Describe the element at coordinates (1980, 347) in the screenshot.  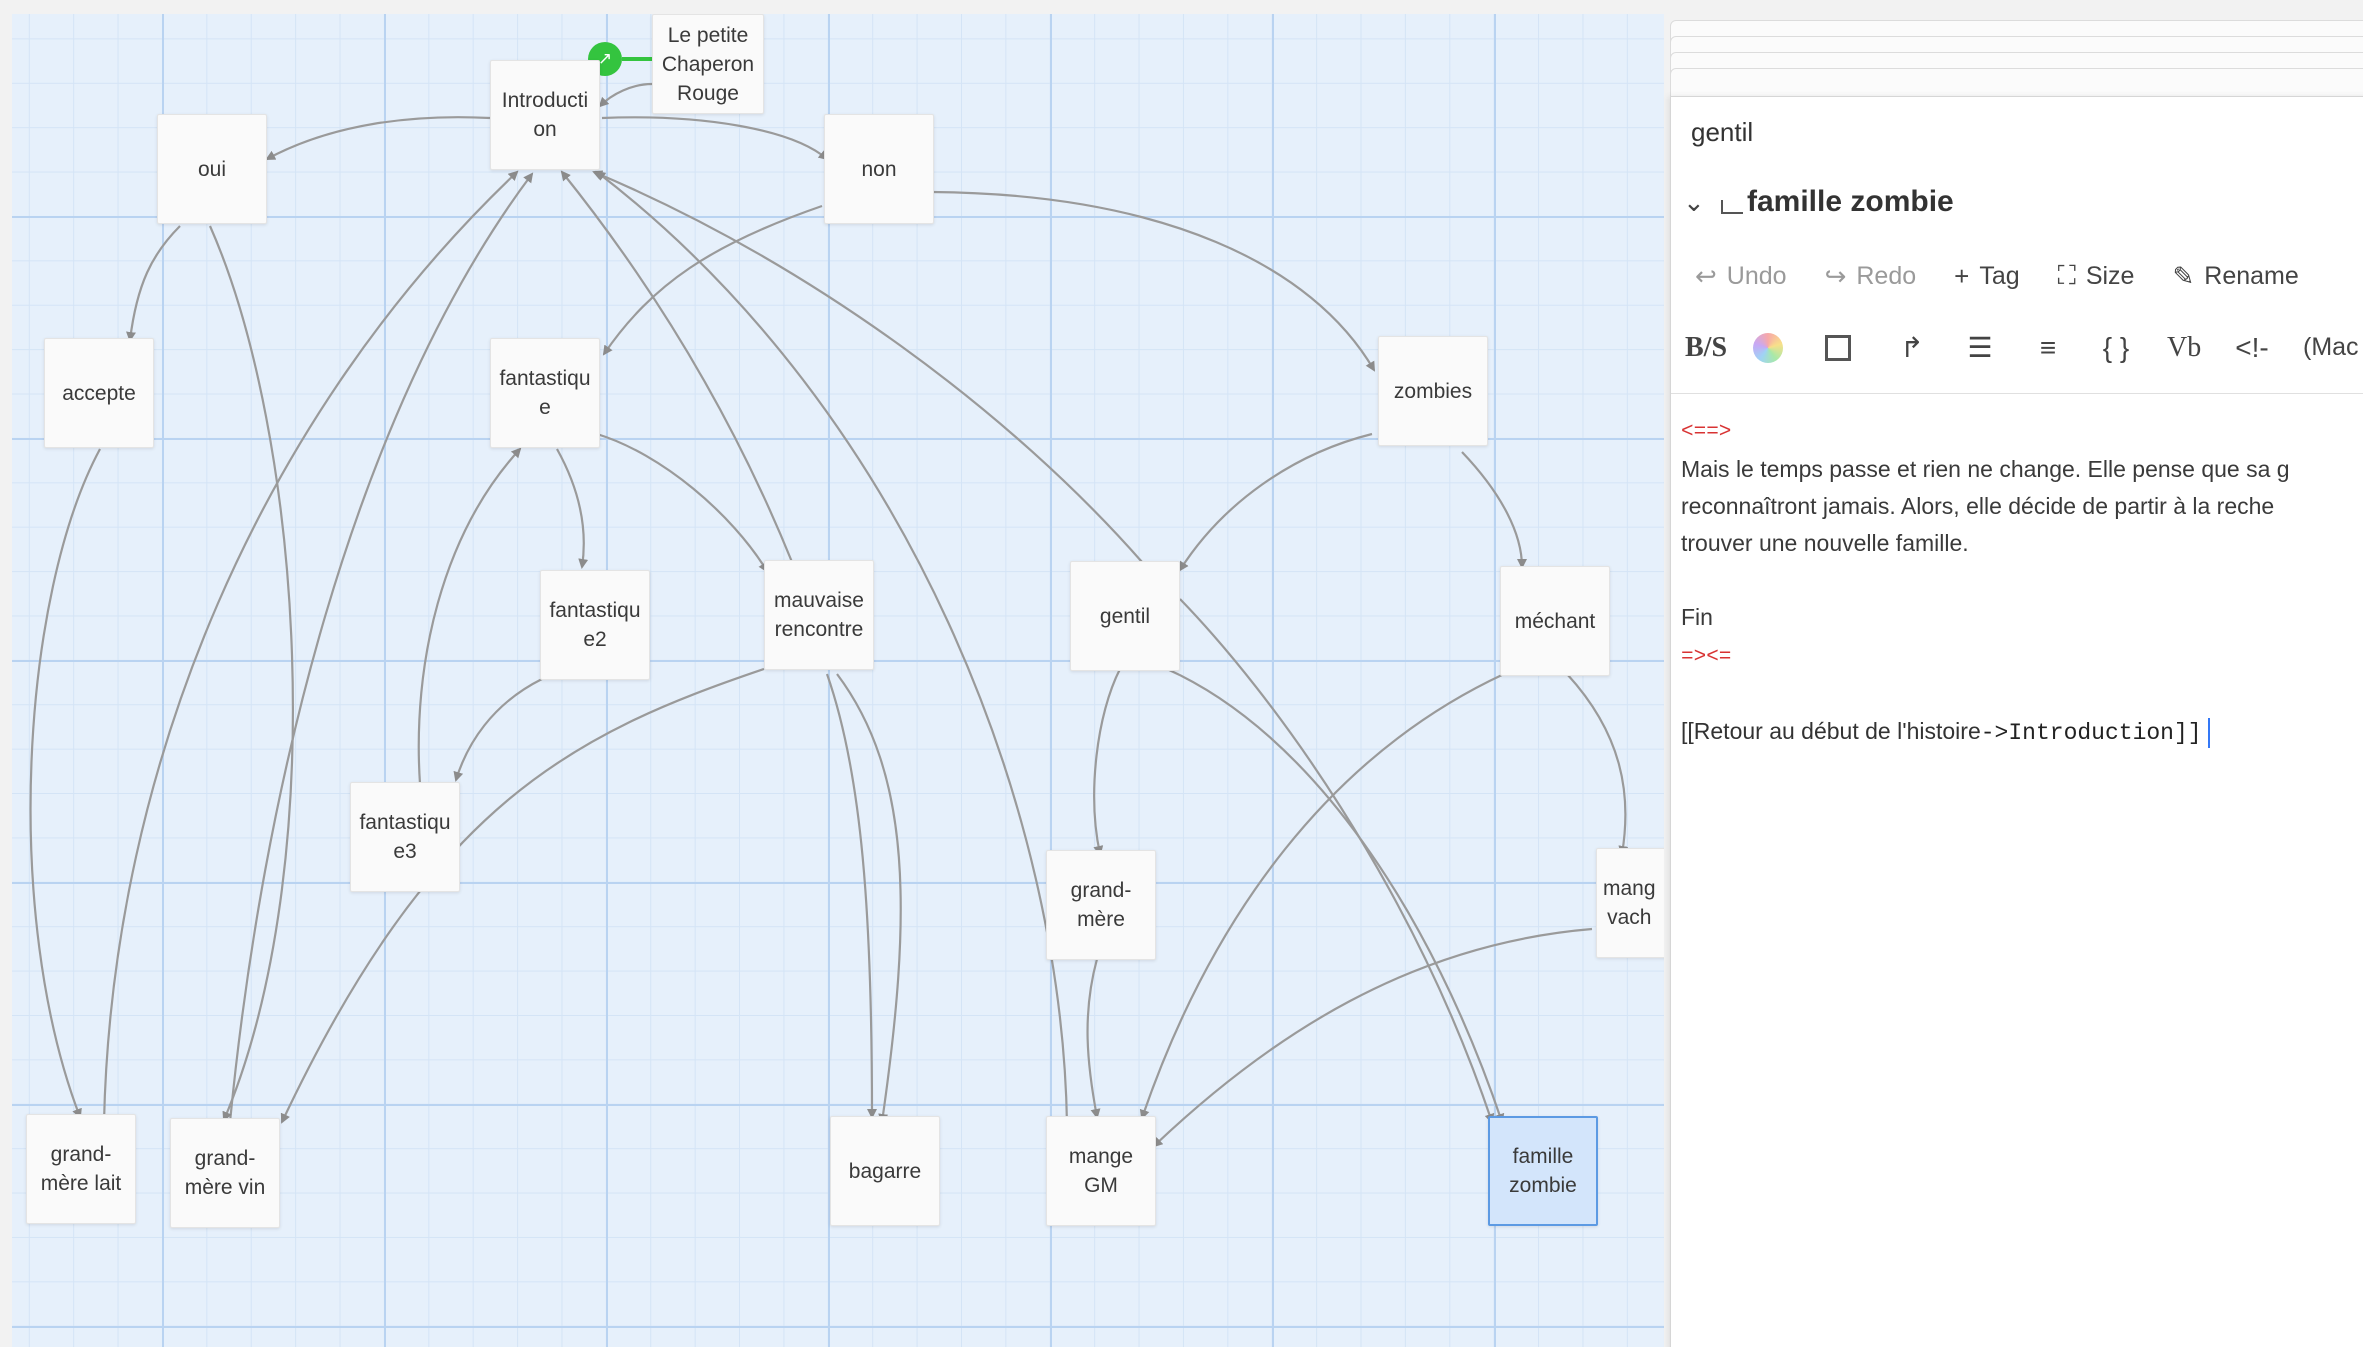
I see `list-icon: ☰` at that location.